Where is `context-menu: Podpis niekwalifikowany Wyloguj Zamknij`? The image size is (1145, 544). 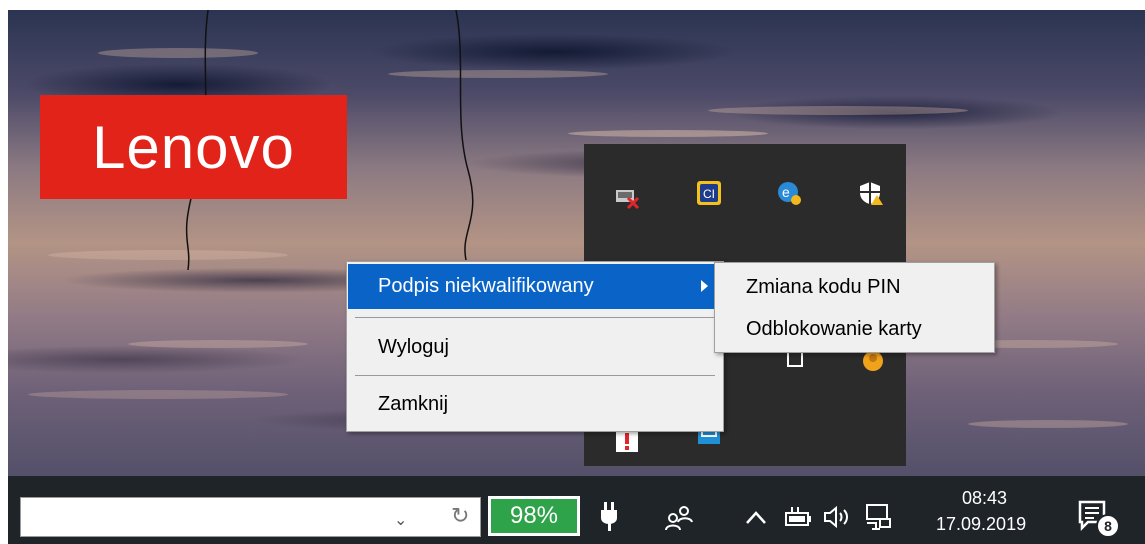 context-menu: Podpis niekwalifikowany Wyloguj Zamknij is located at coordinates (535, 346).